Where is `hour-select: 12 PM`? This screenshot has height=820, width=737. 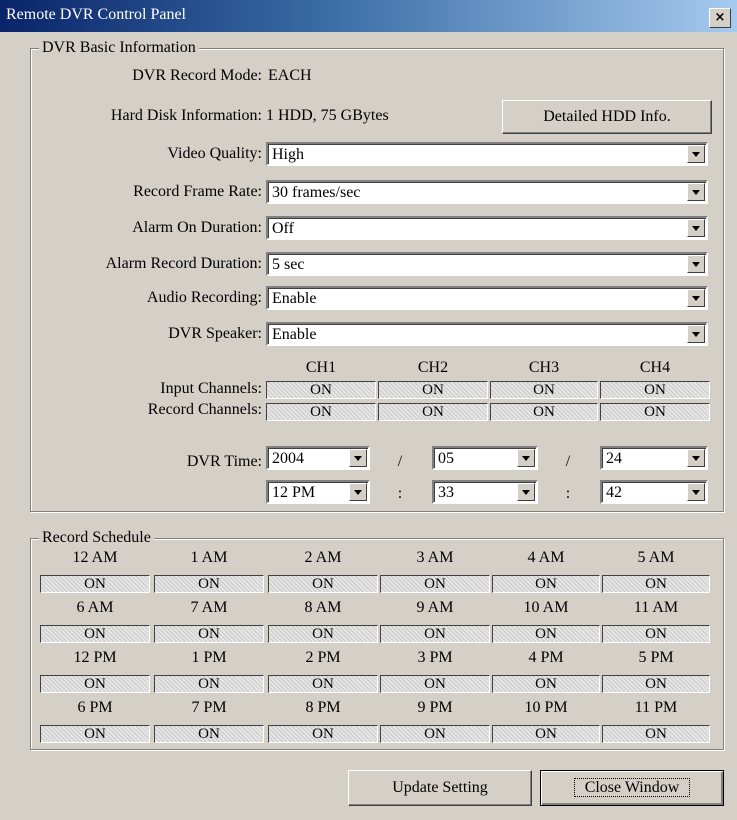 hour-select: 12 PM is located at coordinates (318, 492).